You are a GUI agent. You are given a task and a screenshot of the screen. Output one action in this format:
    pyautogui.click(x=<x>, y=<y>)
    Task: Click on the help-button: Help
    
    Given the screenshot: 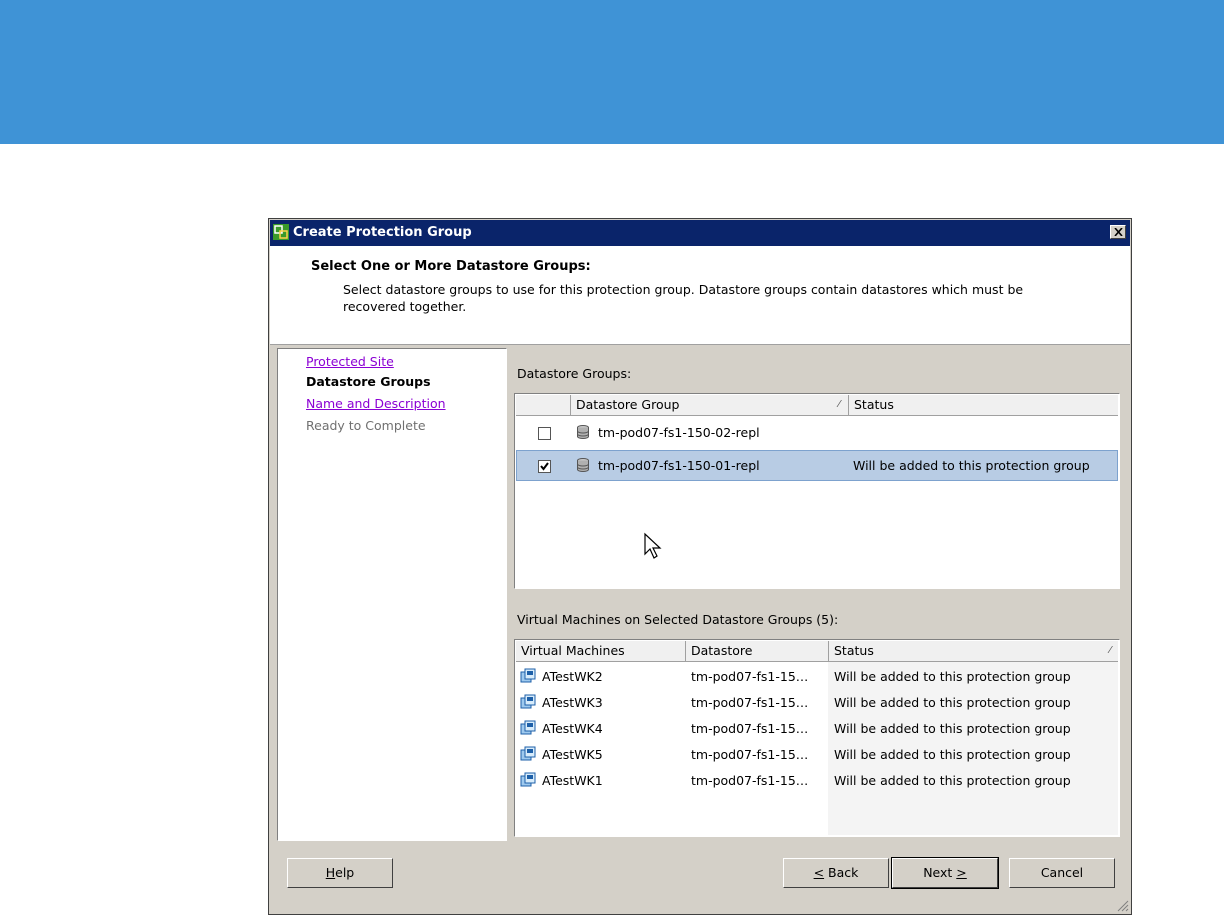 What is the action you would take?
    pyautogui.click(x=340, y=873)
    